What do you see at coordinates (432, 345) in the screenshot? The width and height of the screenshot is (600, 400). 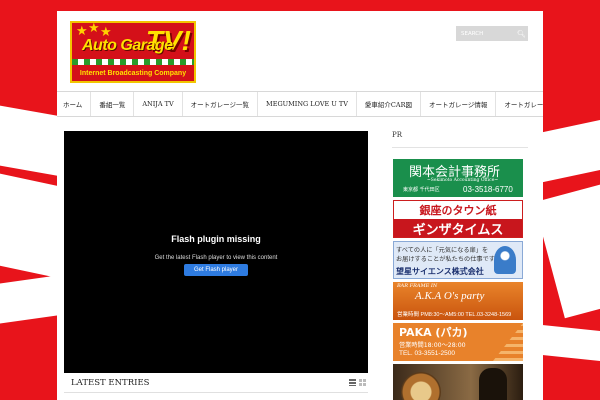 I see `ad-text: 営業時間18:00～28:00` at bounding box center [432, 345].